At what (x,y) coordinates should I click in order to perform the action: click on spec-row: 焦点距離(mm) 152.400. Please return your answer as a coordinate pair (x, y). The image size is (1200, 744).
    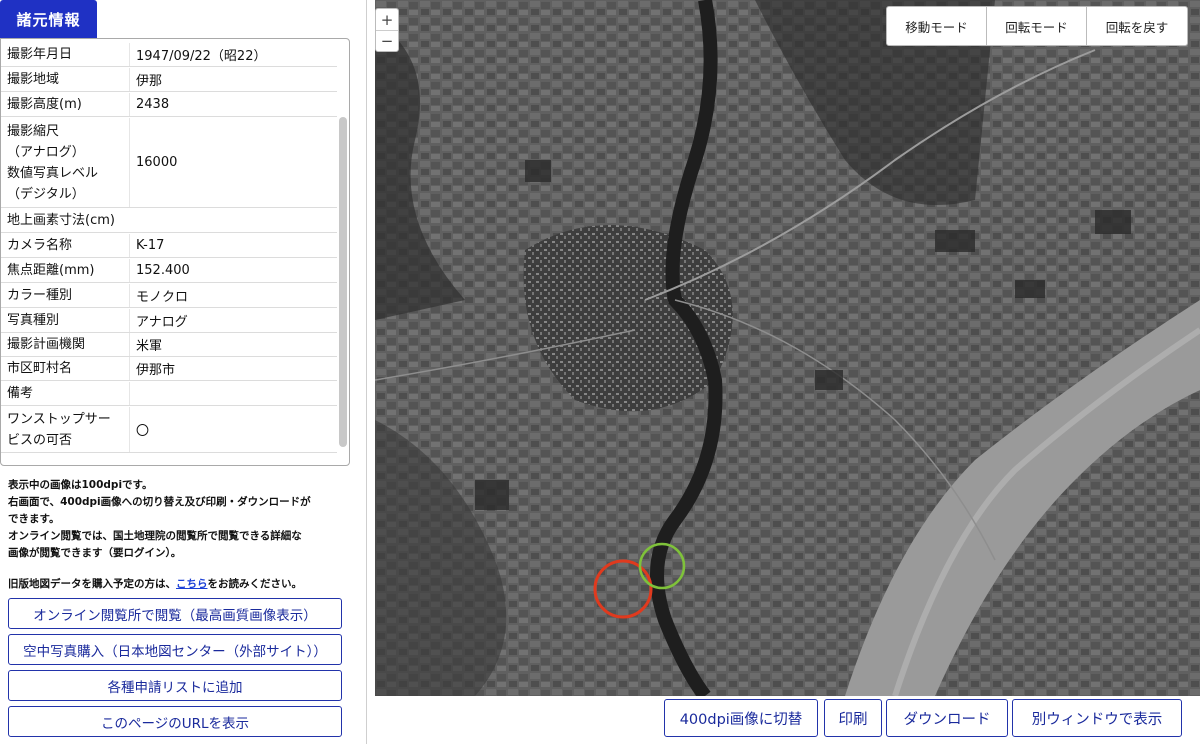
    Looking at the image, I should click on (169, 271).